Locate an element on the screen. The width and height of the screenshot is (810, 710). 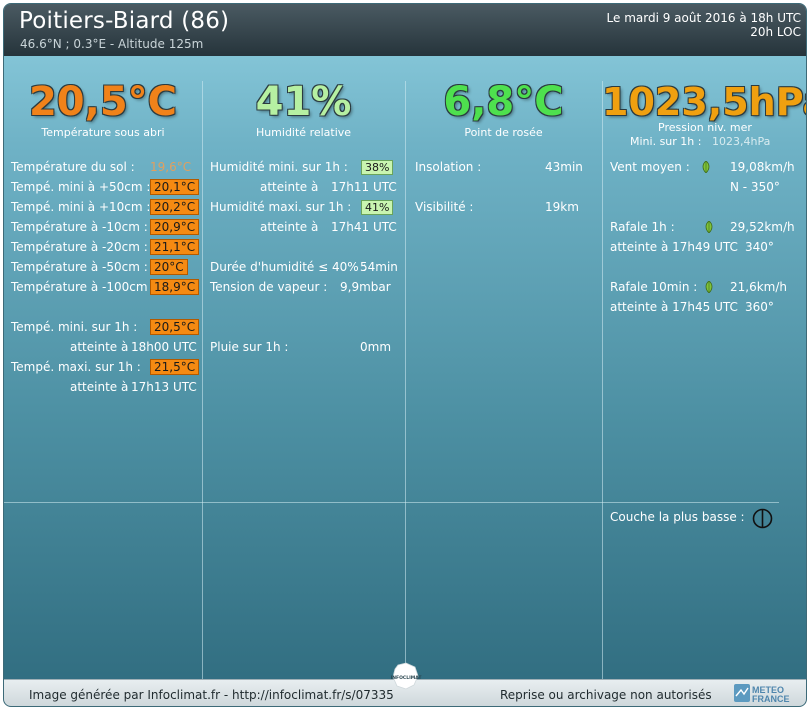
wind-mean-value: 19,08km/h is located at coordinates (762, 167).